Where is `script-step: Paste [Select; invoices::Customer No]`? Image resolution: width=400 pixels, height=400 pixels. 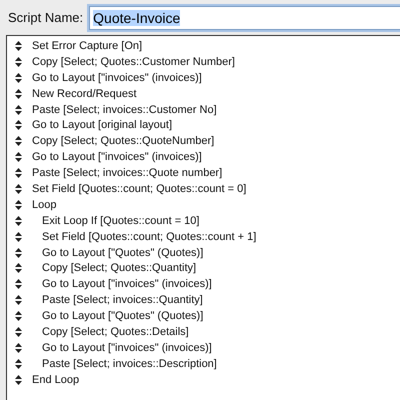
script-step: Paste [Select; invoices::Customer No] is located at coordinates (124, 110).